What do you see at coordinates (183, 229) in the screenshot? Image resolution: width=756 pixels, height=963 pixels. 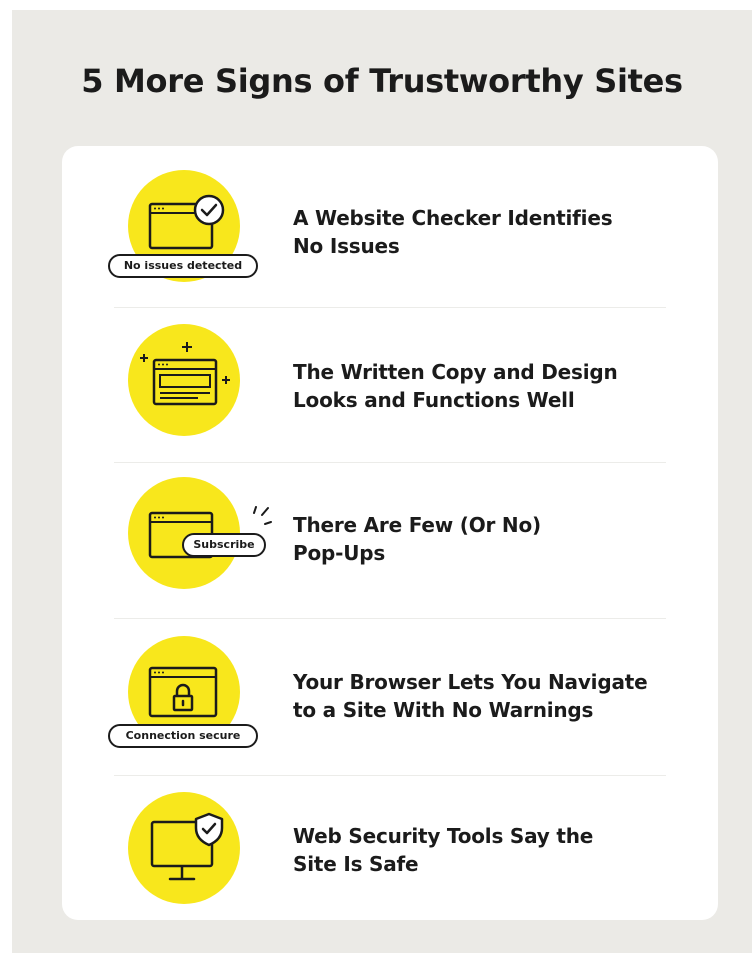 I see `icon-container: No issues detected` at bounding box center [183, 229].